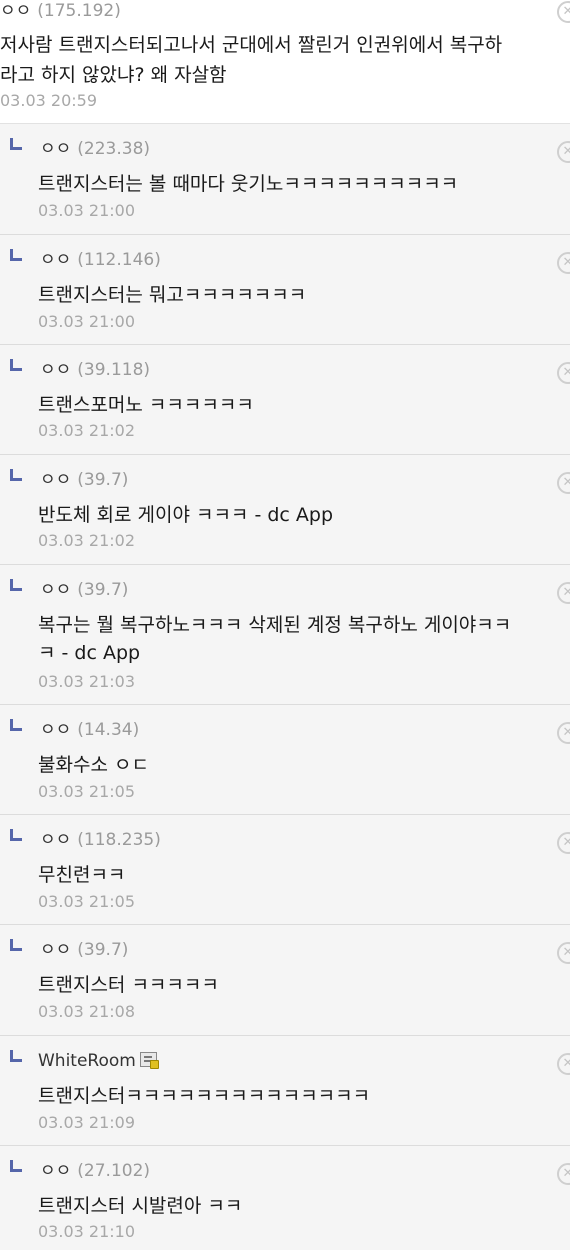 The image size is (570, 1250). Describe the element at coordinates (114, 1171) in the screenshot. I see `author-ip: (27.102)` at that location.